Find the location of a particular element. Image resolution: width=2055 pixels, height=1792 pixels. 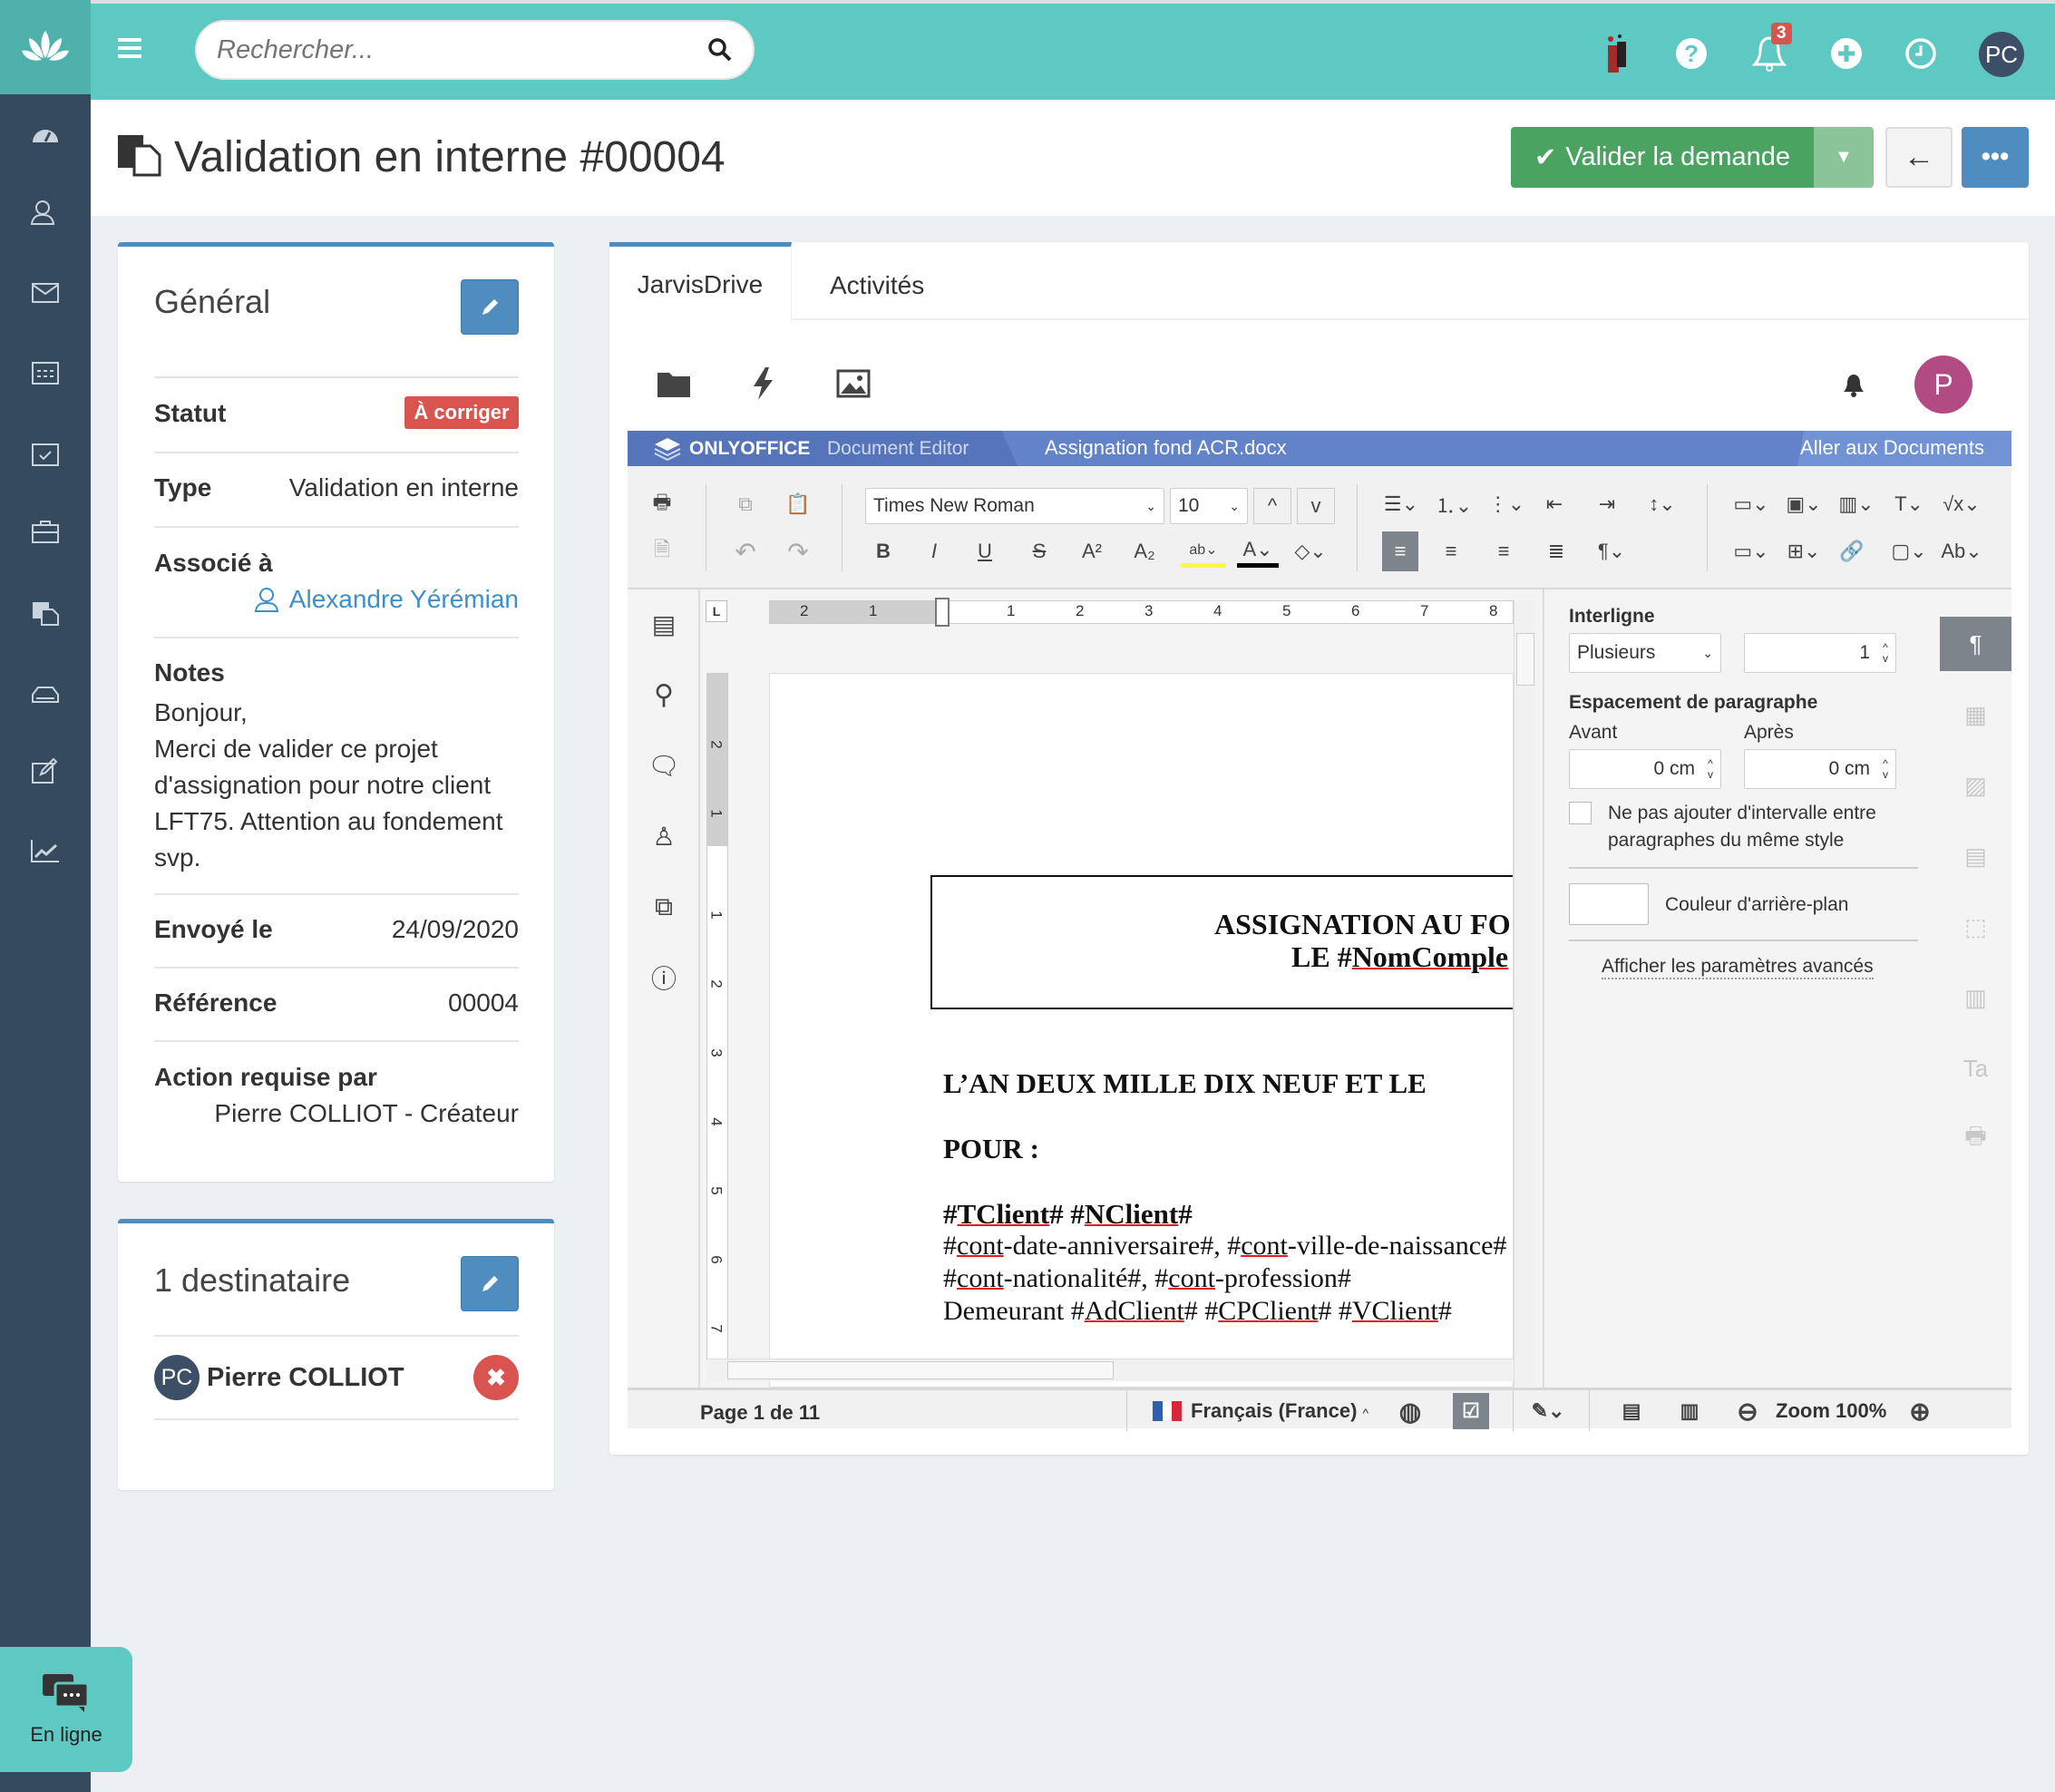

search-input is located at coordinates (462, 49).